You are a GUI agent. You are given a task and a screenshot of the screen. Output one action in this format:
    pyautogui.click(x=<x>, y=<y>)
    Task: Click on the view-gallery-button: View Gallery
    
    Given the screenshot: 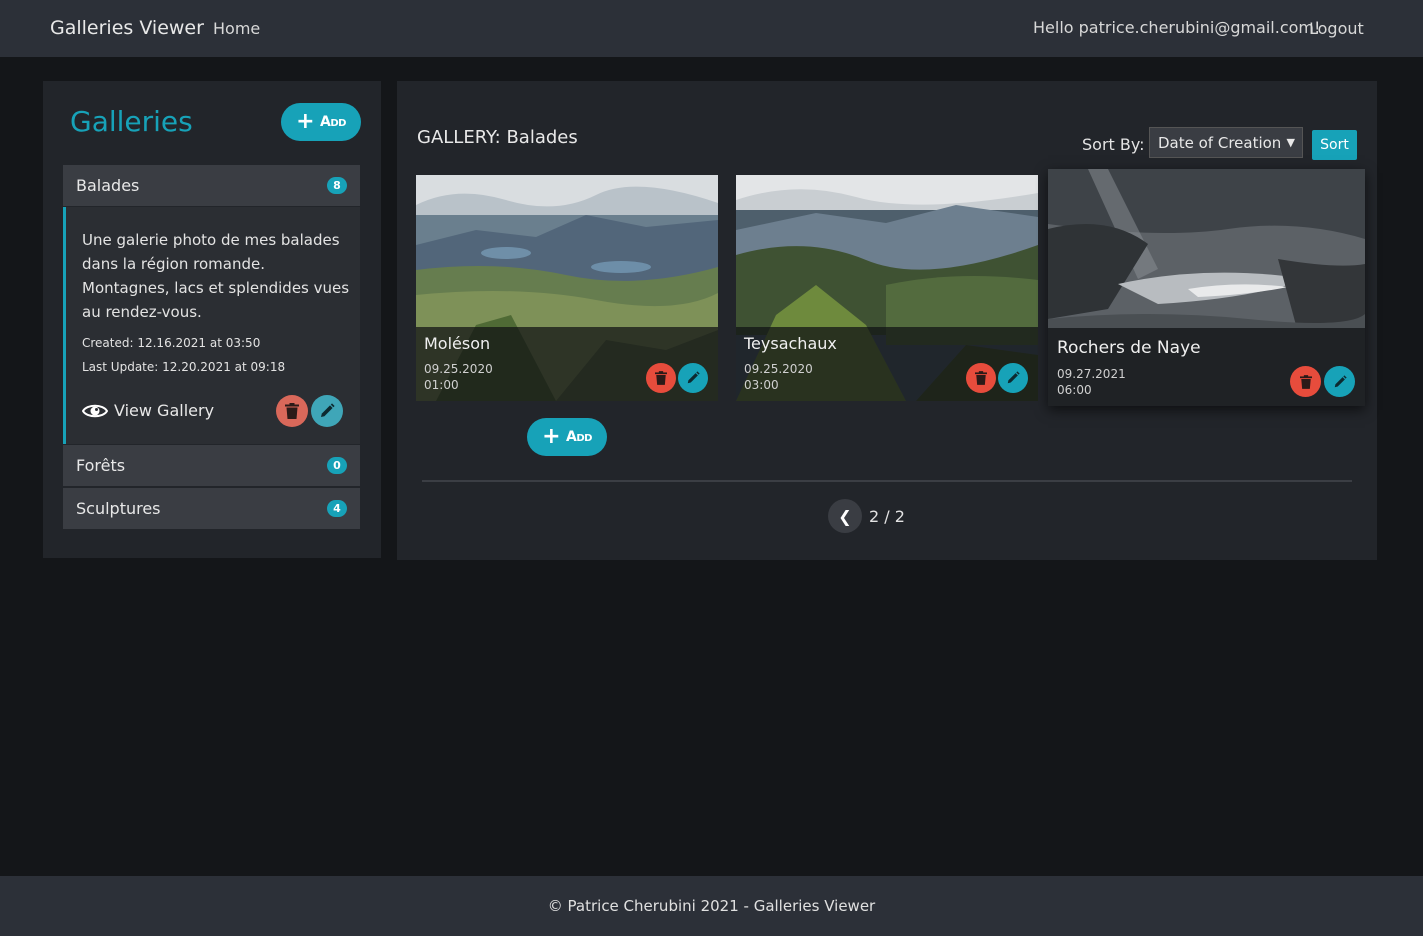 What is the action you would take?
    pyautogui.click(x=148, y=410)
    